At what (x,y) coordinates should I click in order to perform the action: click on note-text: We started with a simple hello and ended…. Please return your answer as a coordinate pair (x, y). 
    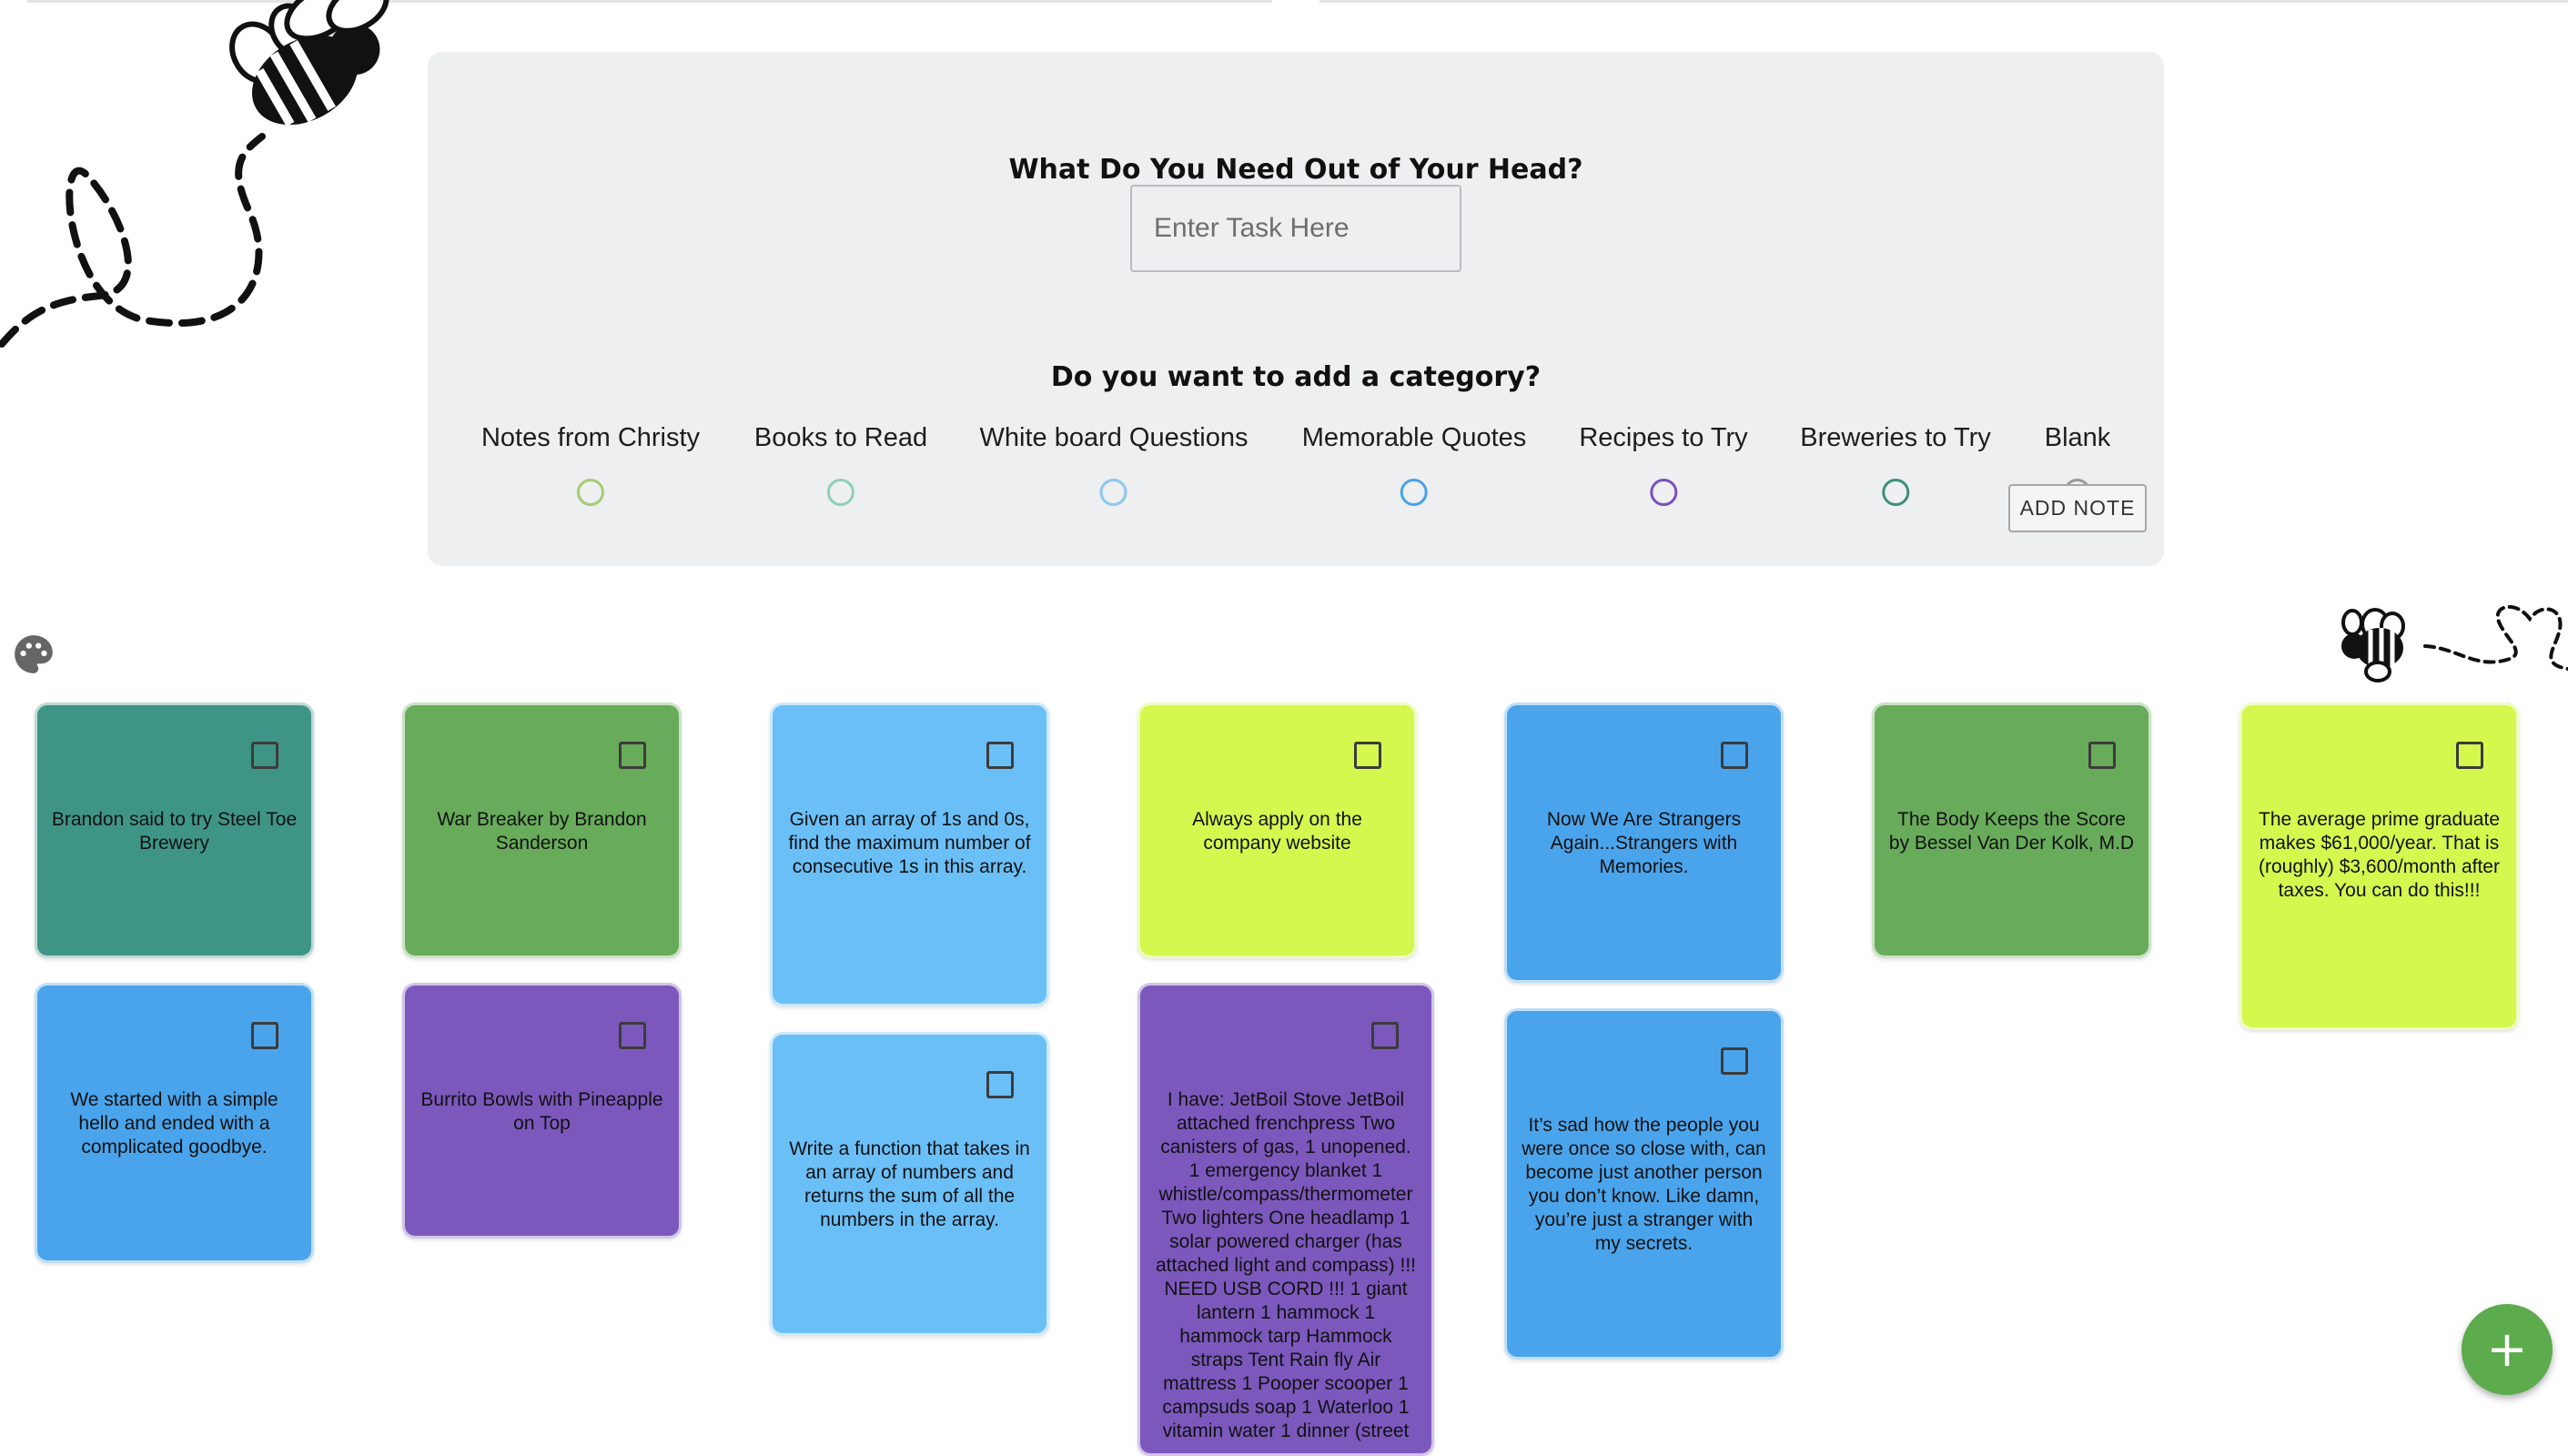
    Looking at the image, I should click on (174, 1124).